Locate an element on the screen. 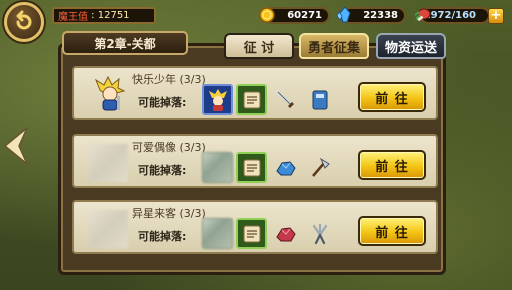  blond-boy-hero-icon is located at coordinates (110, 93).